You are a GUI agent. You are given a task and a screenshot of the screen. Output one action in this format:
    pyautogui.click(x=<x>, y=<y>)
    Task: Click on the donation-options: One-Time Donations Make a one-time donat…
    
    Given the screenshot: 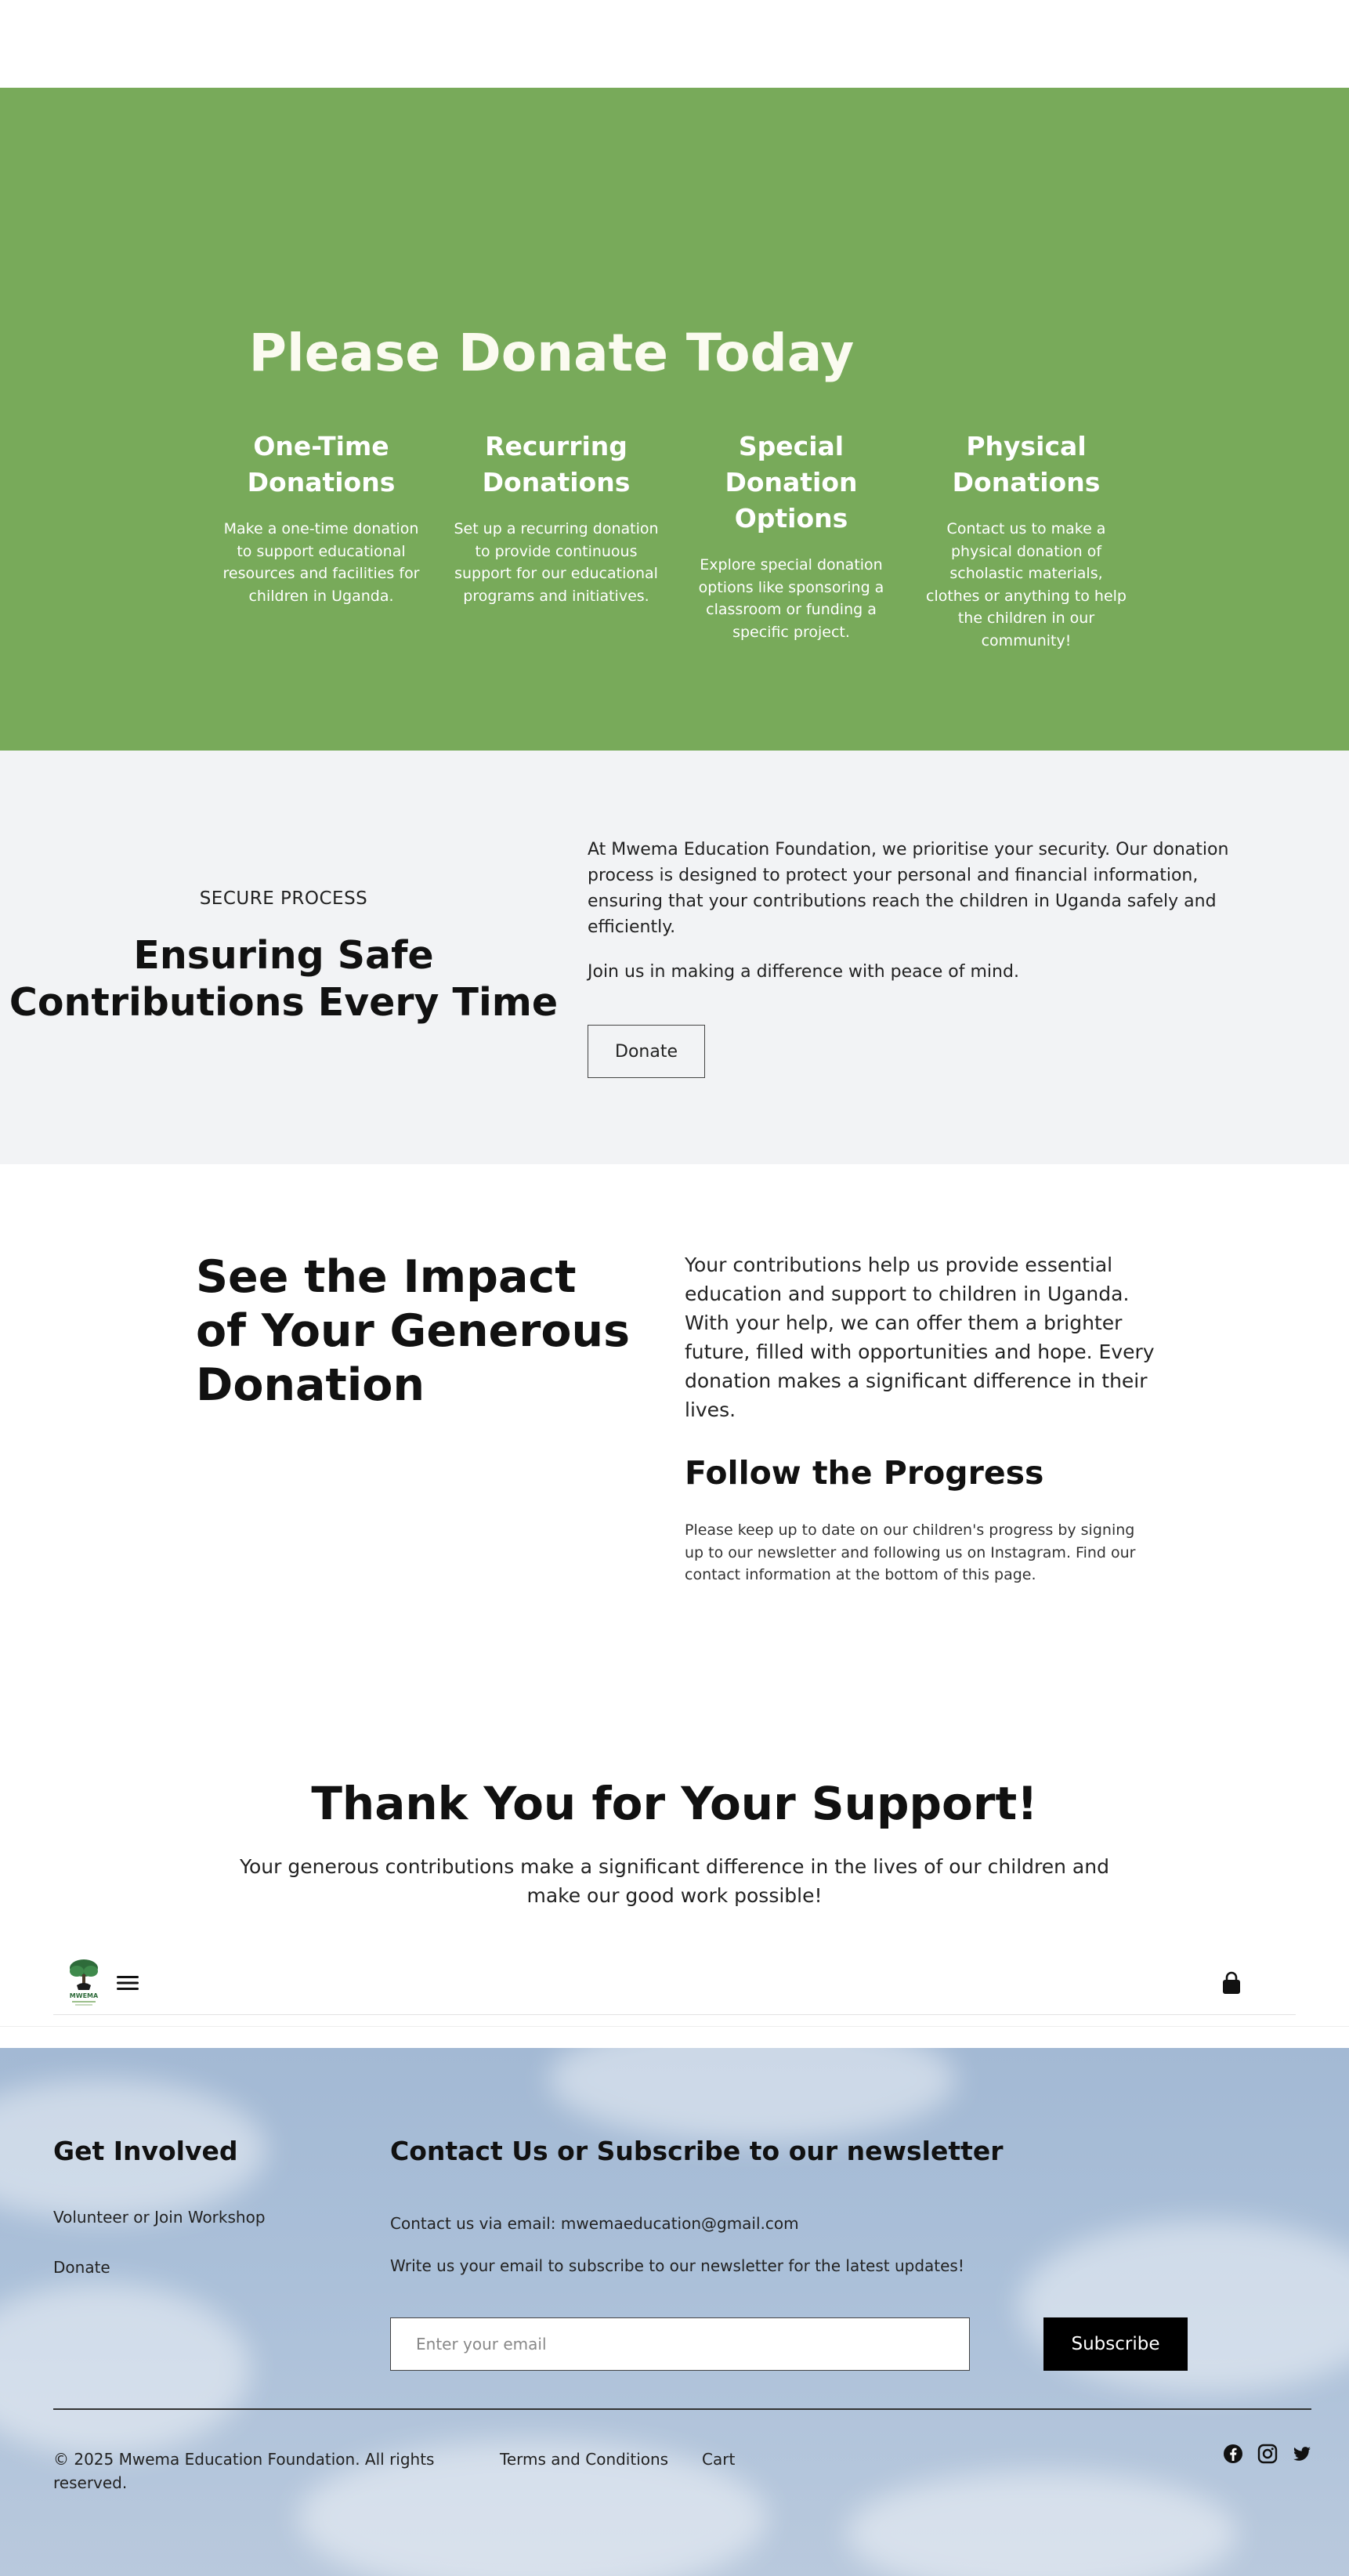 What is the action you would take?
    pyautogui.click(x=674, y=540)
    